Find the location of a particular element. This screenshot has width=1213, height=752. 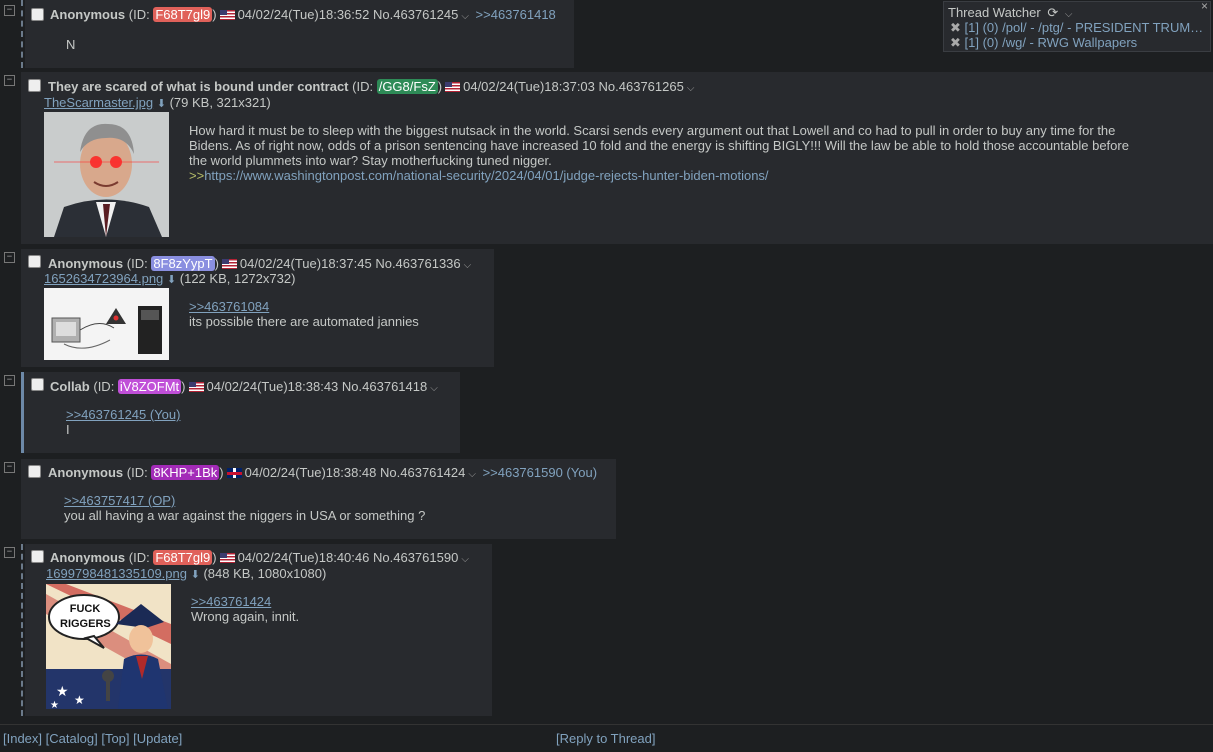

post-number: No.463761265 is located at coordinates (641, 86).